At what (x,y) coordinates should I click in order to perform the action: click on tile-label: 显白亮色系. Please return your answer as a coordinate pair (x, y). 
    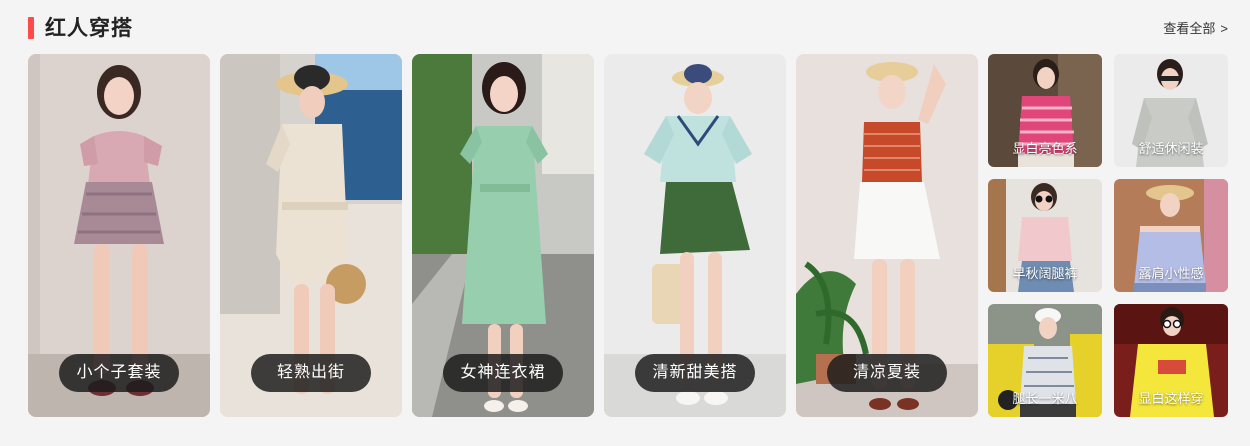
    Looking at the image, I should click on (1045, 148).